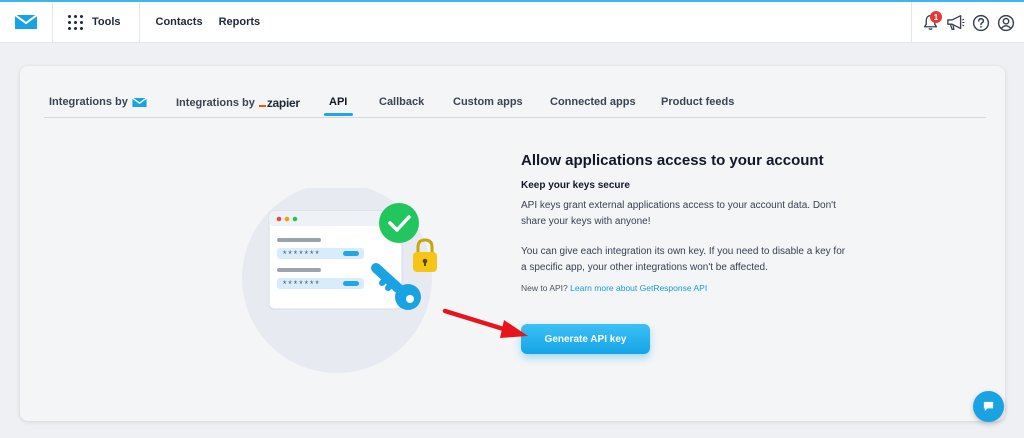 The width and height of the screenshot is (1024, 438). I want to click on getresponse-logo, so click(26, 22).